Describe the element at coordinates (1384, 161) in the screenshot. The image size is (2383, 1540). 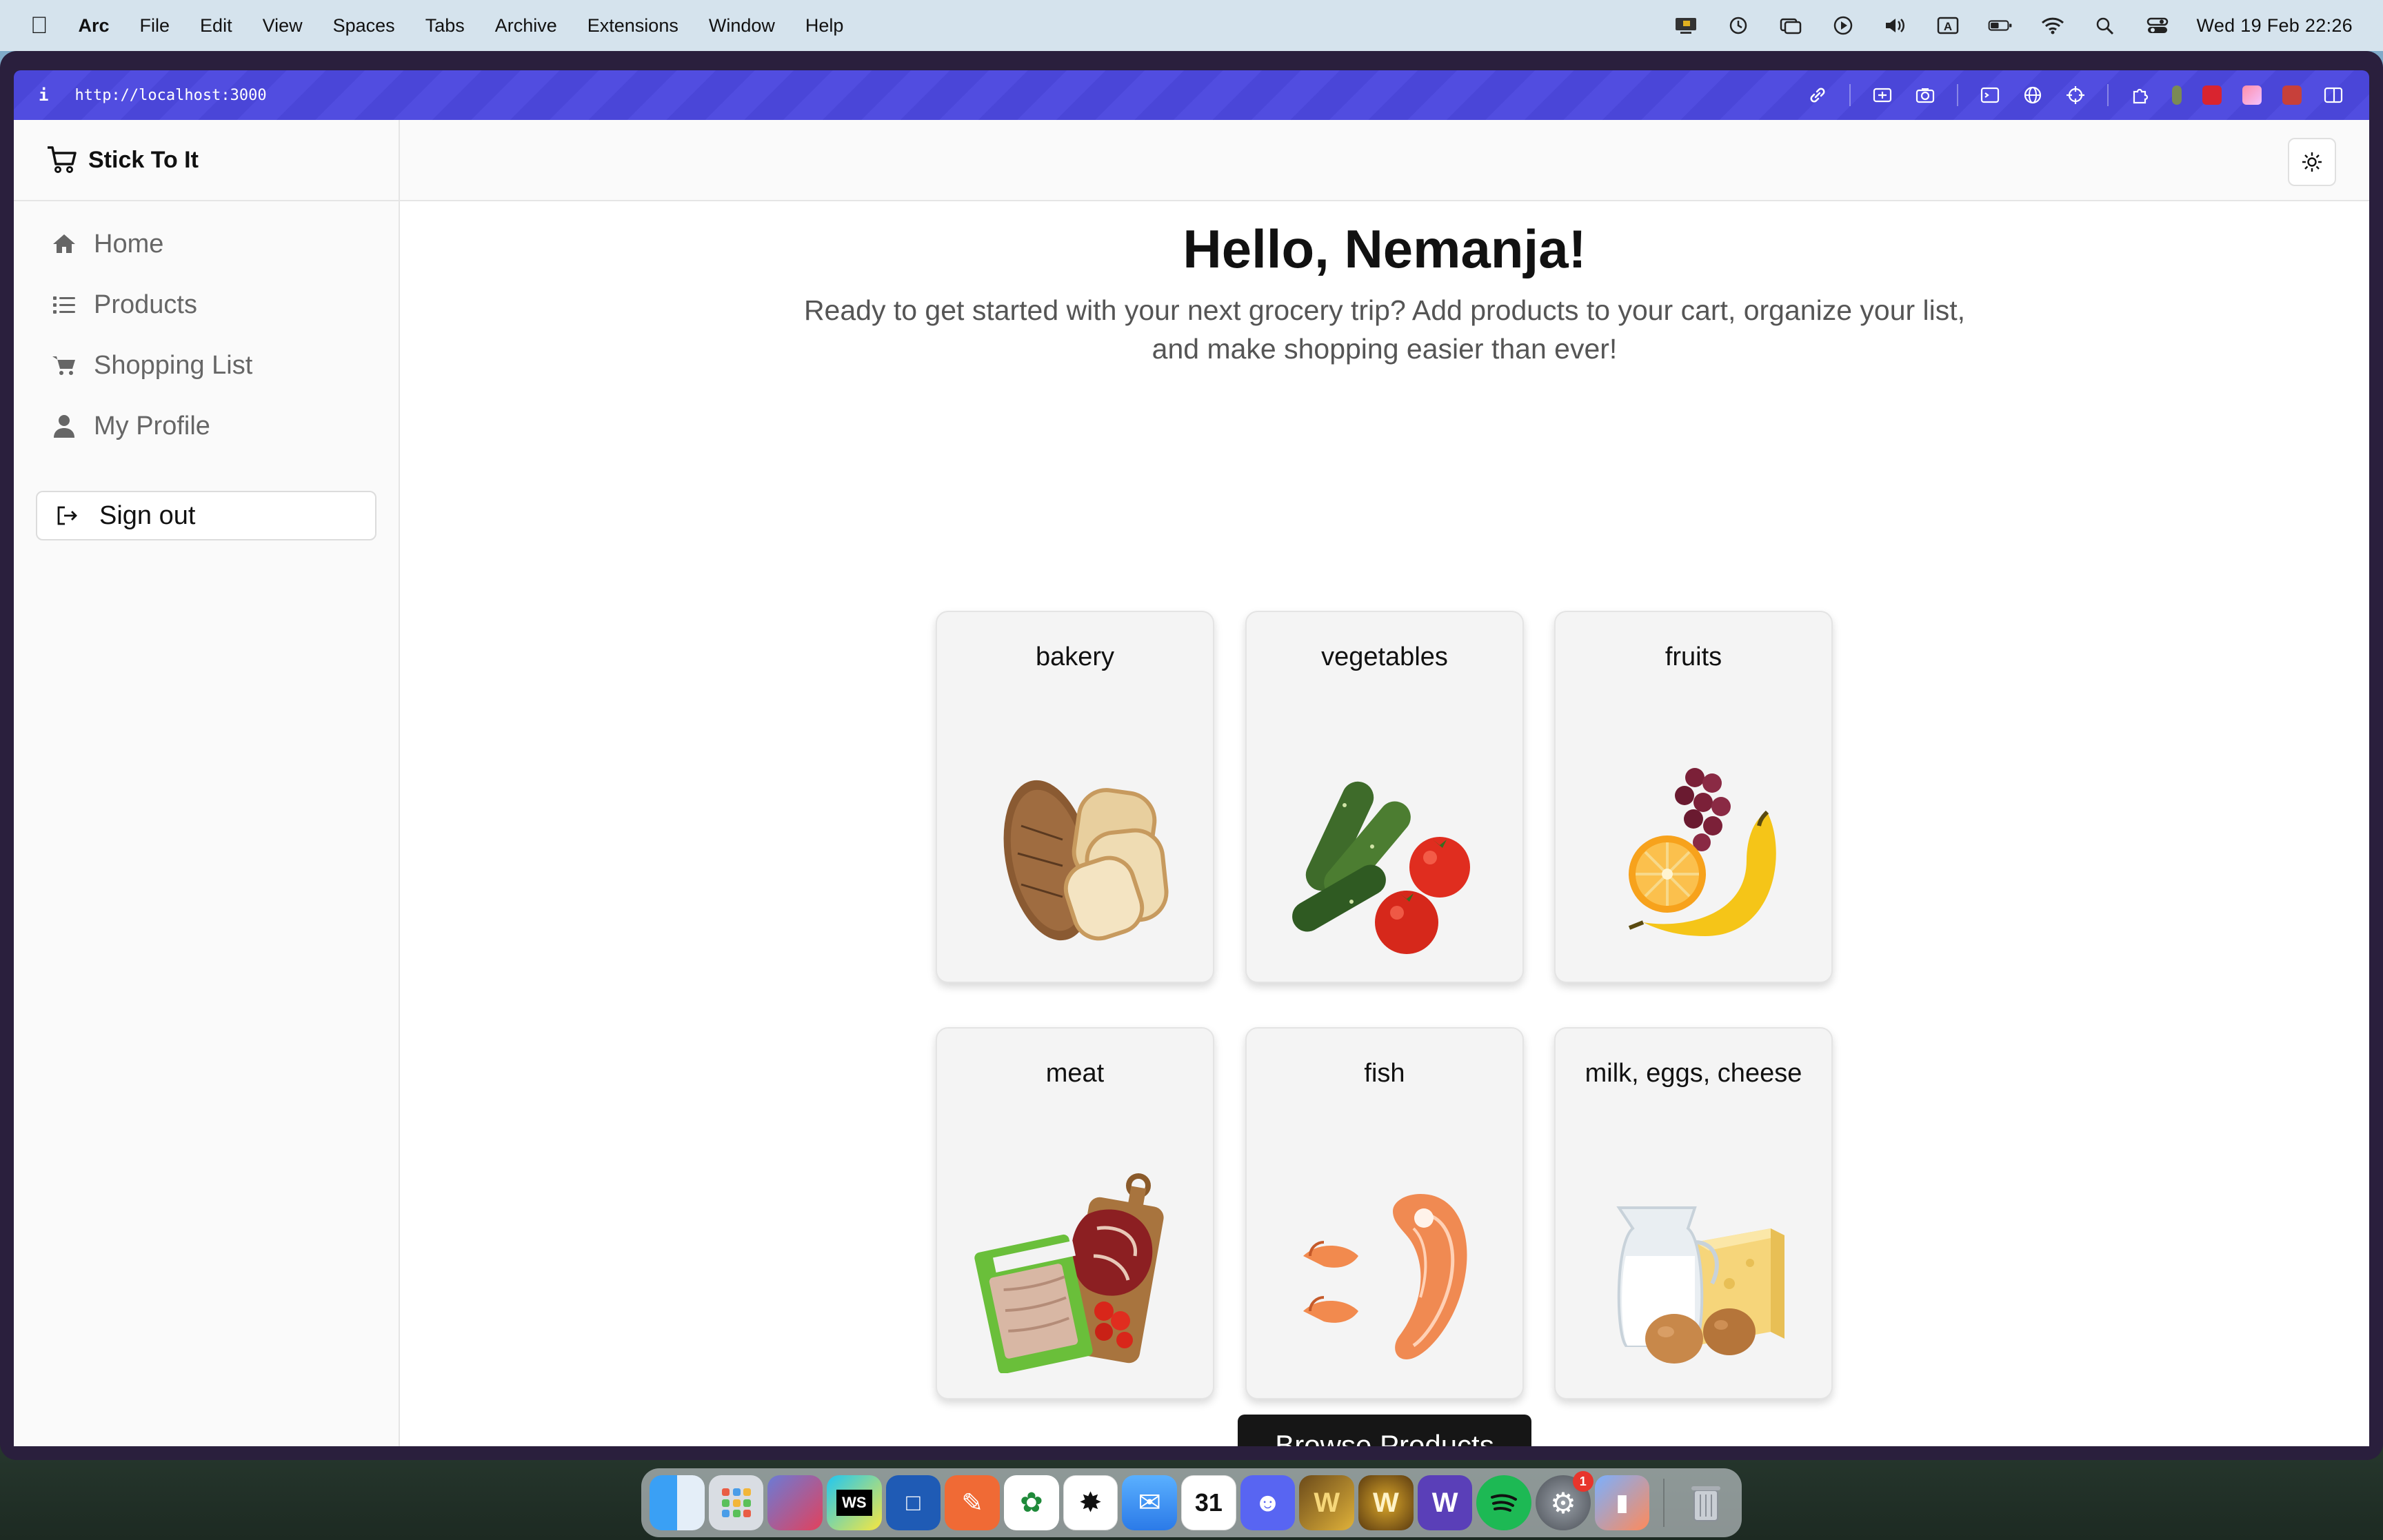
I see `top-bar` at that location.